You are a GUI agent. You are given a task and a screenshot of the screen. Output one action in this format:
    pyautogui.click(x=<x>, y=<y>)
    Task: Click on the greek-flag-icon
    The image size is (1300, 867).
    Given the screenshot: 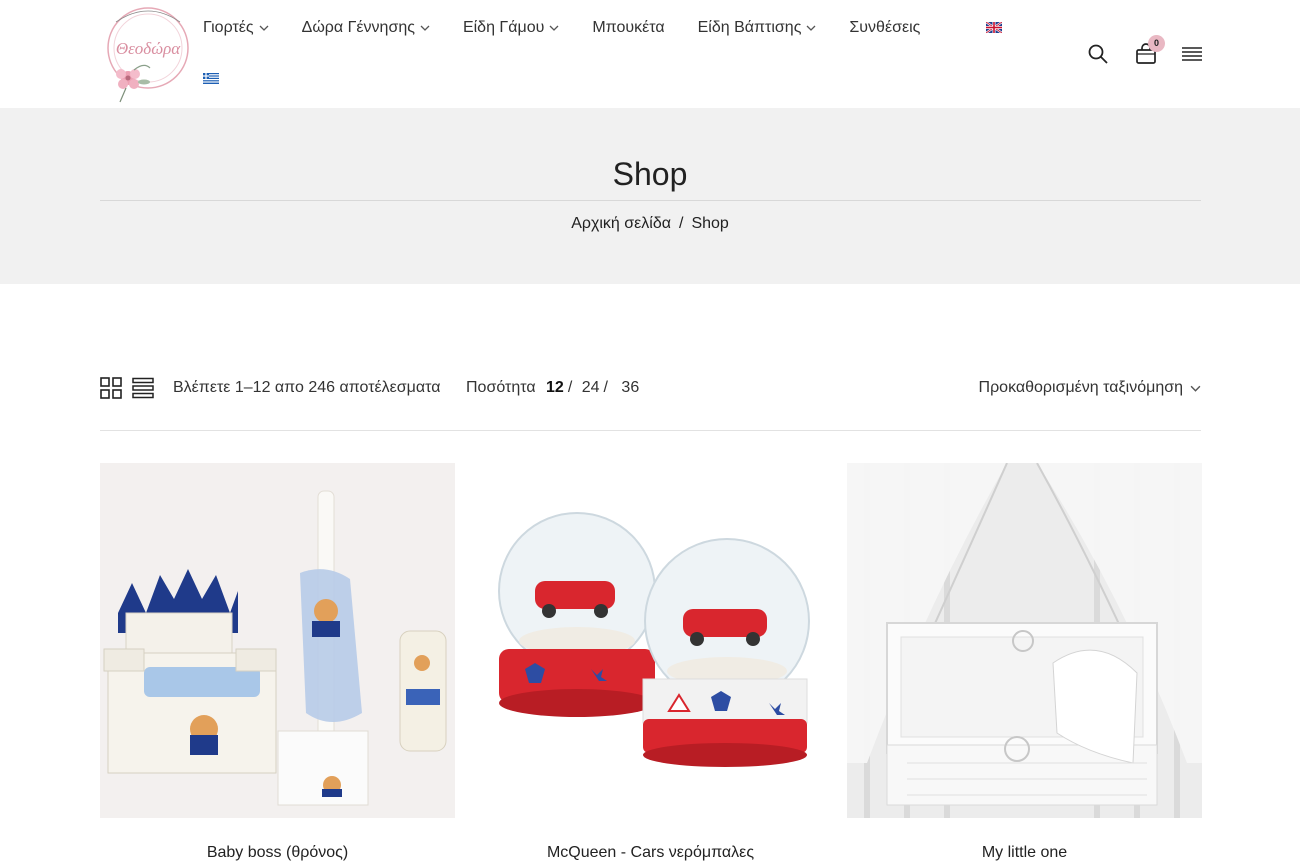 What is the action you would take?
    pyautogui.click(x=211, y=78)
    